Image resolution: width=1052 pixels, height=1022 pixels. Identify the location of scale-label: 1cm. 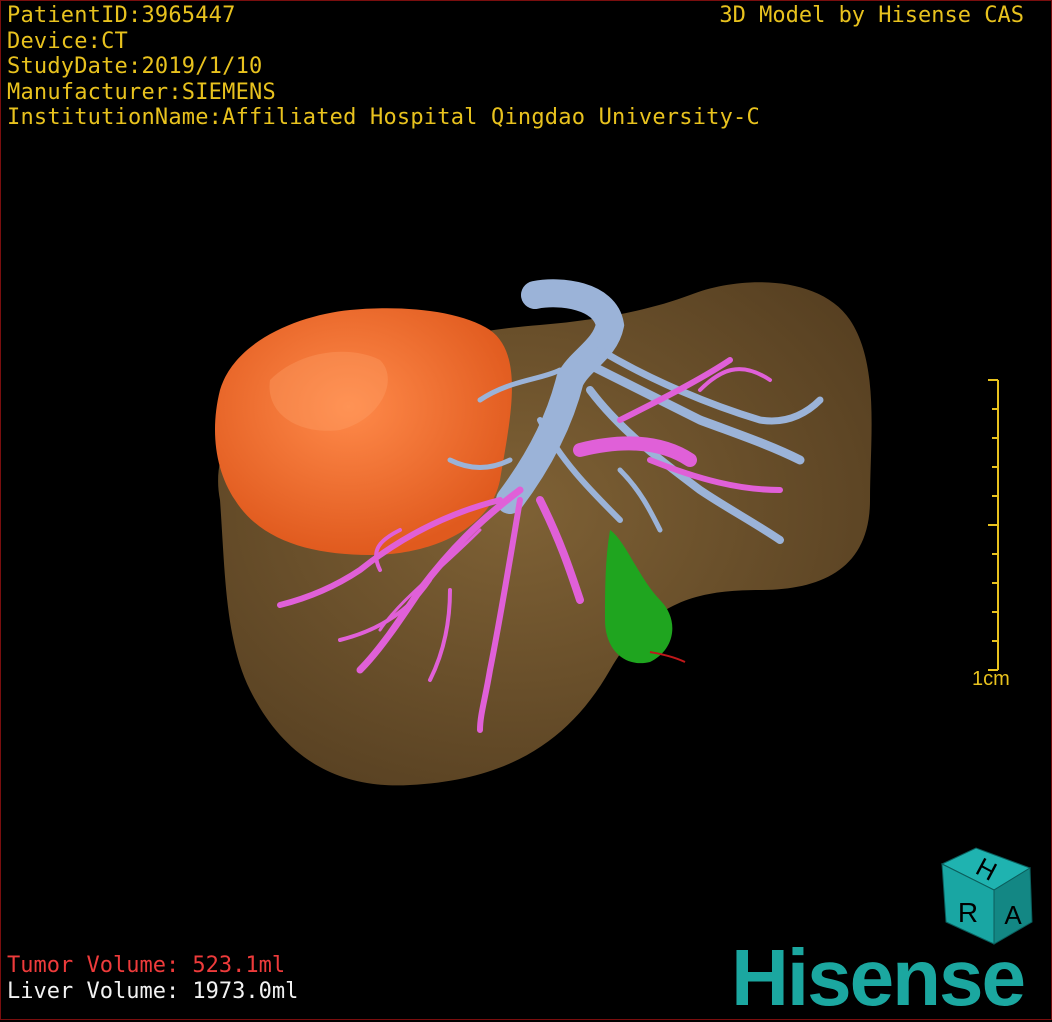
(991, 679).